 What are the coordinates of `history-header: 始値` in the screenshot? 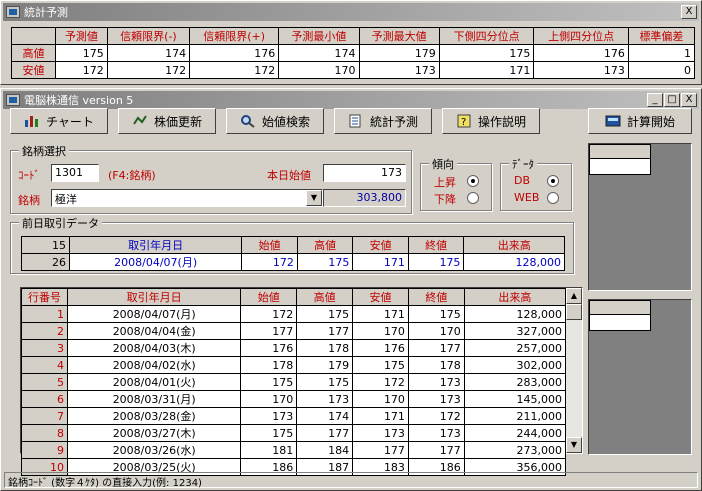 It's located at (269, 297).